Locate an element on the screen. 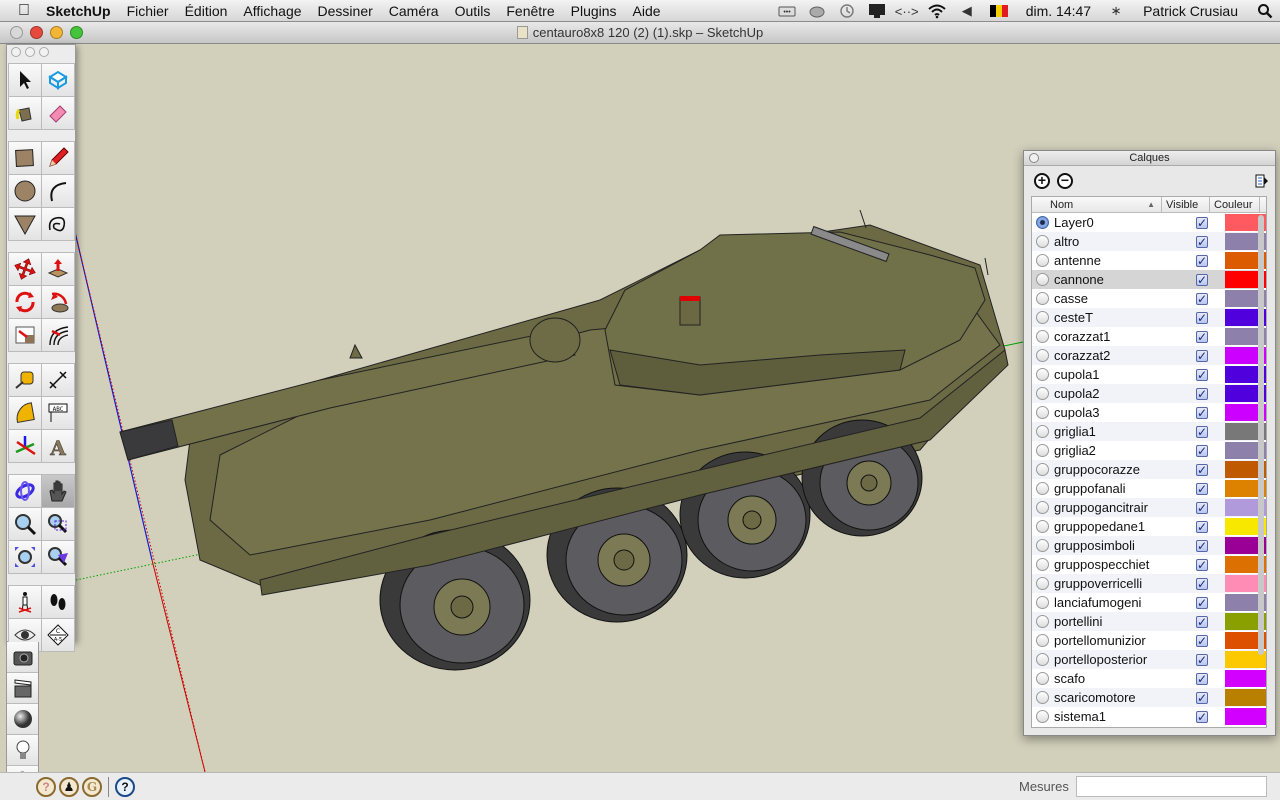  layer-name: portellomunizior is located at coordinates (1109, 640).